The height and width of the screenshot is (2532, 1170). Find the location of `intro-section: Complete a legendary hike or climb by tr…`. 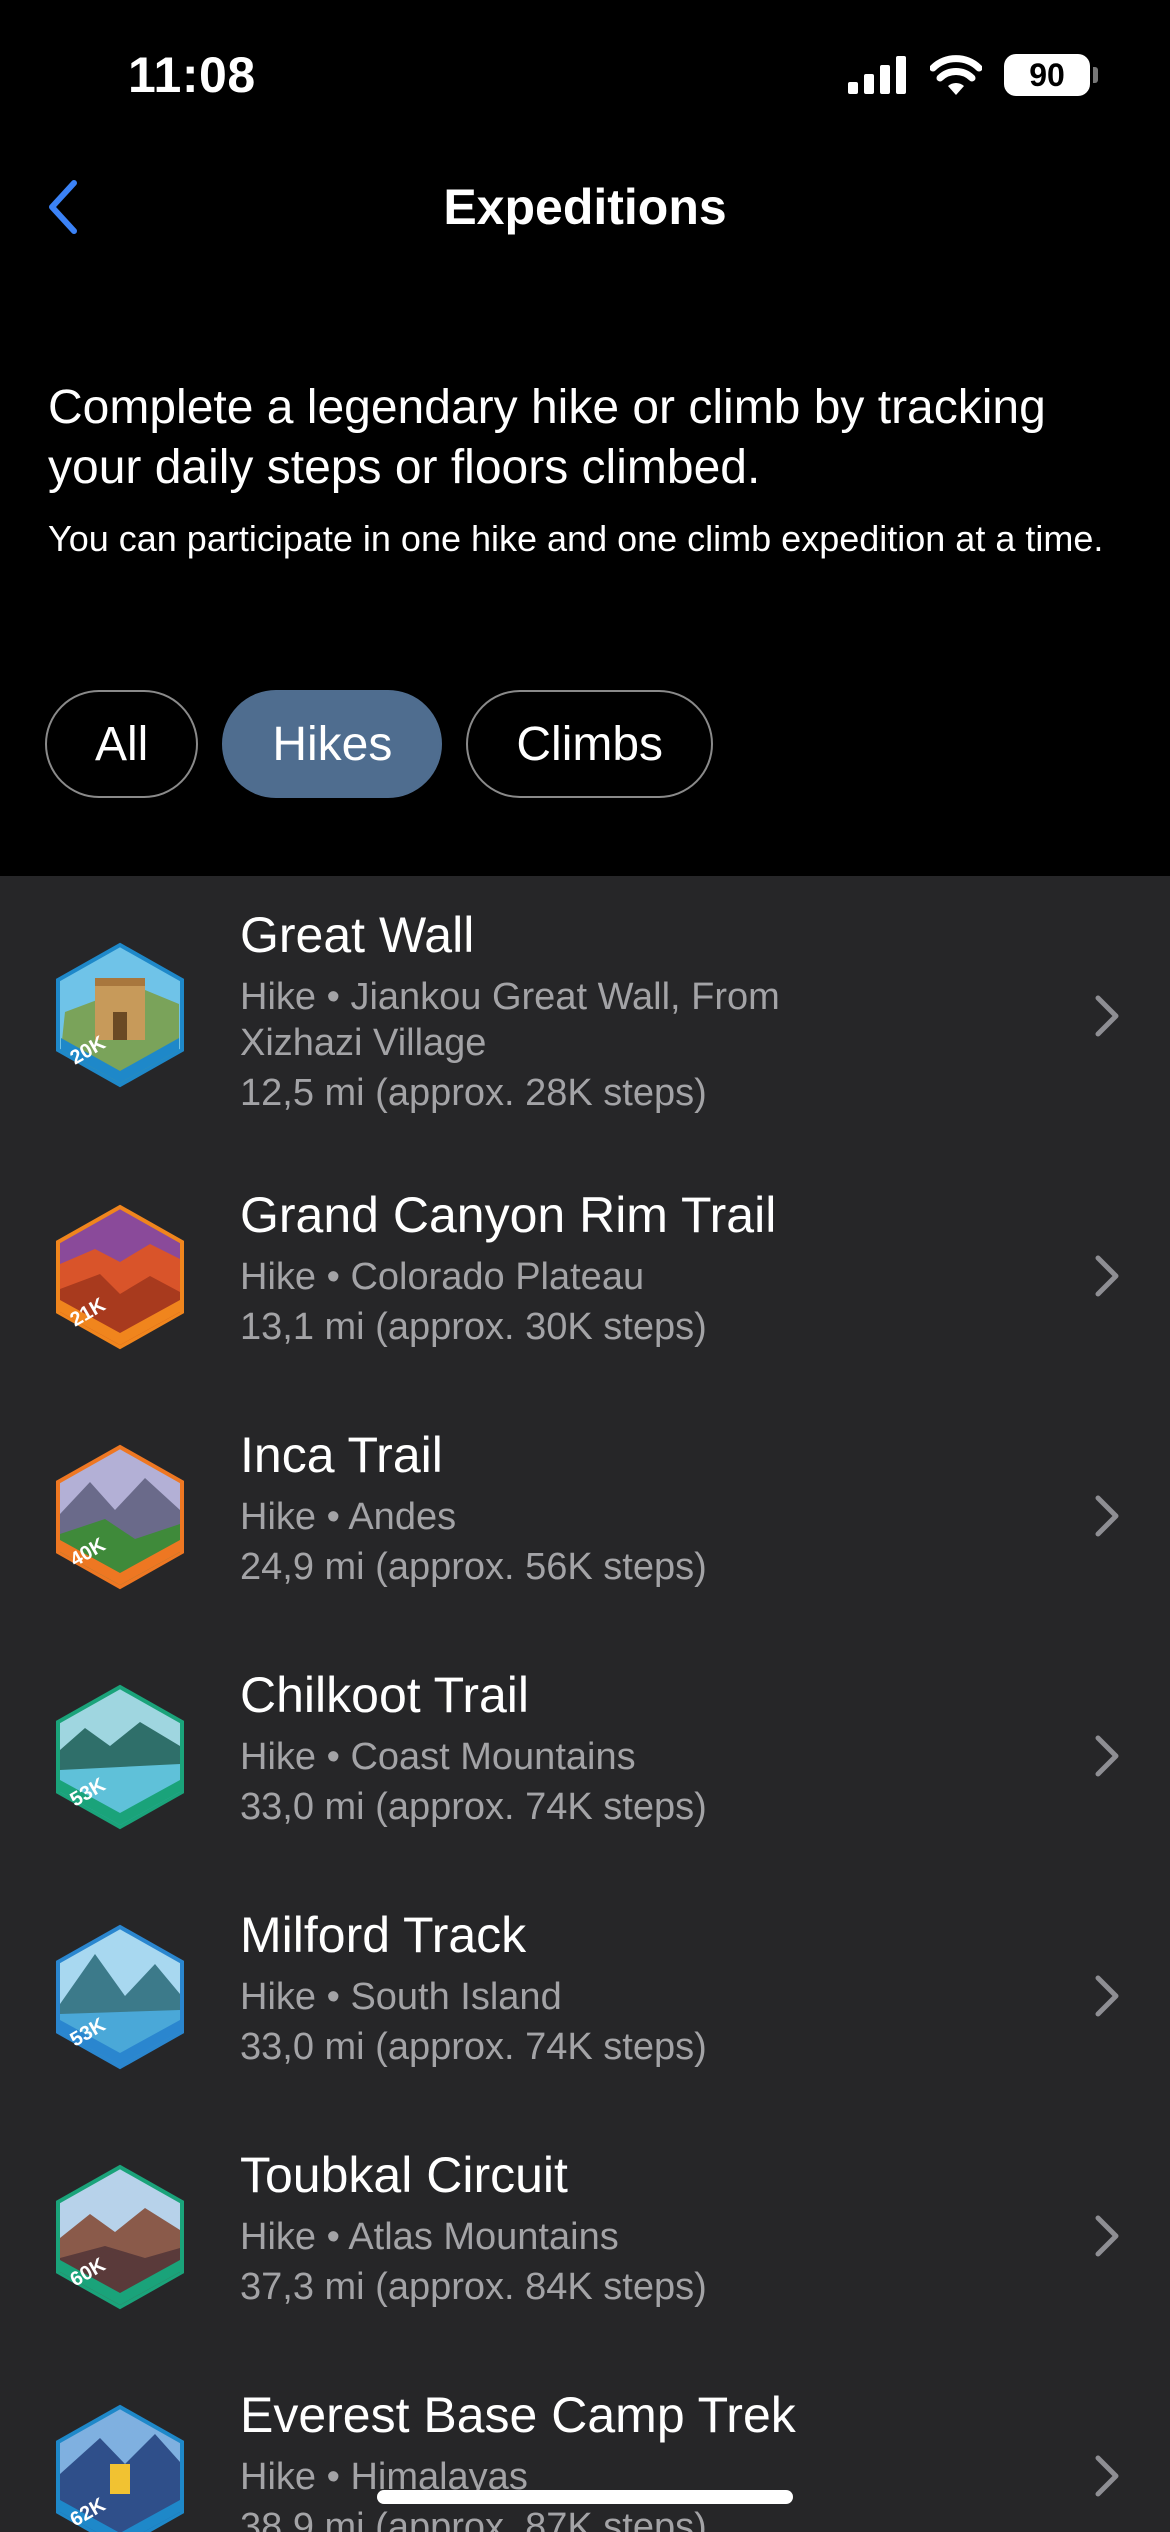

intro-section: Complete a legendary hike or climb by tr… is located at coordinates (593, 470).